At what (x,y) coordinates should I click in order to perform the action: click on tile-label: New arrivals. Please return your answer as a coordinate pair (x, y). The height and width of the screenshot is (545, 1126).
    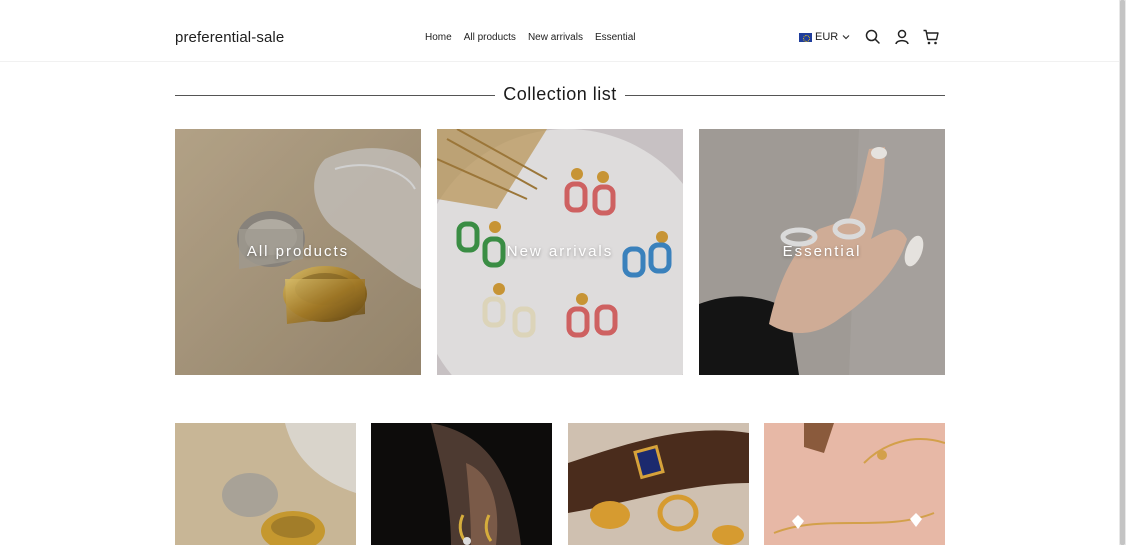
    Looking at the image, I should click on (560, 251).